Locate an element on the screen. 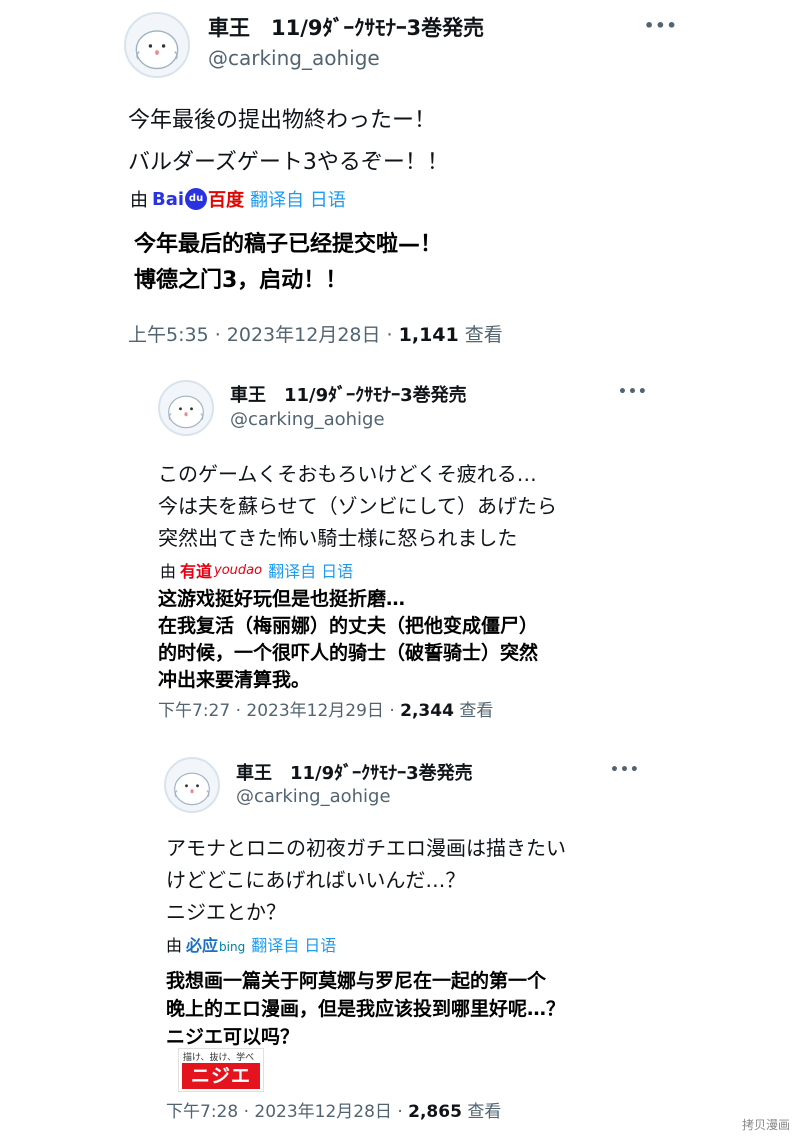  bing-logo-part: bing is located at coordinates (232, 947).